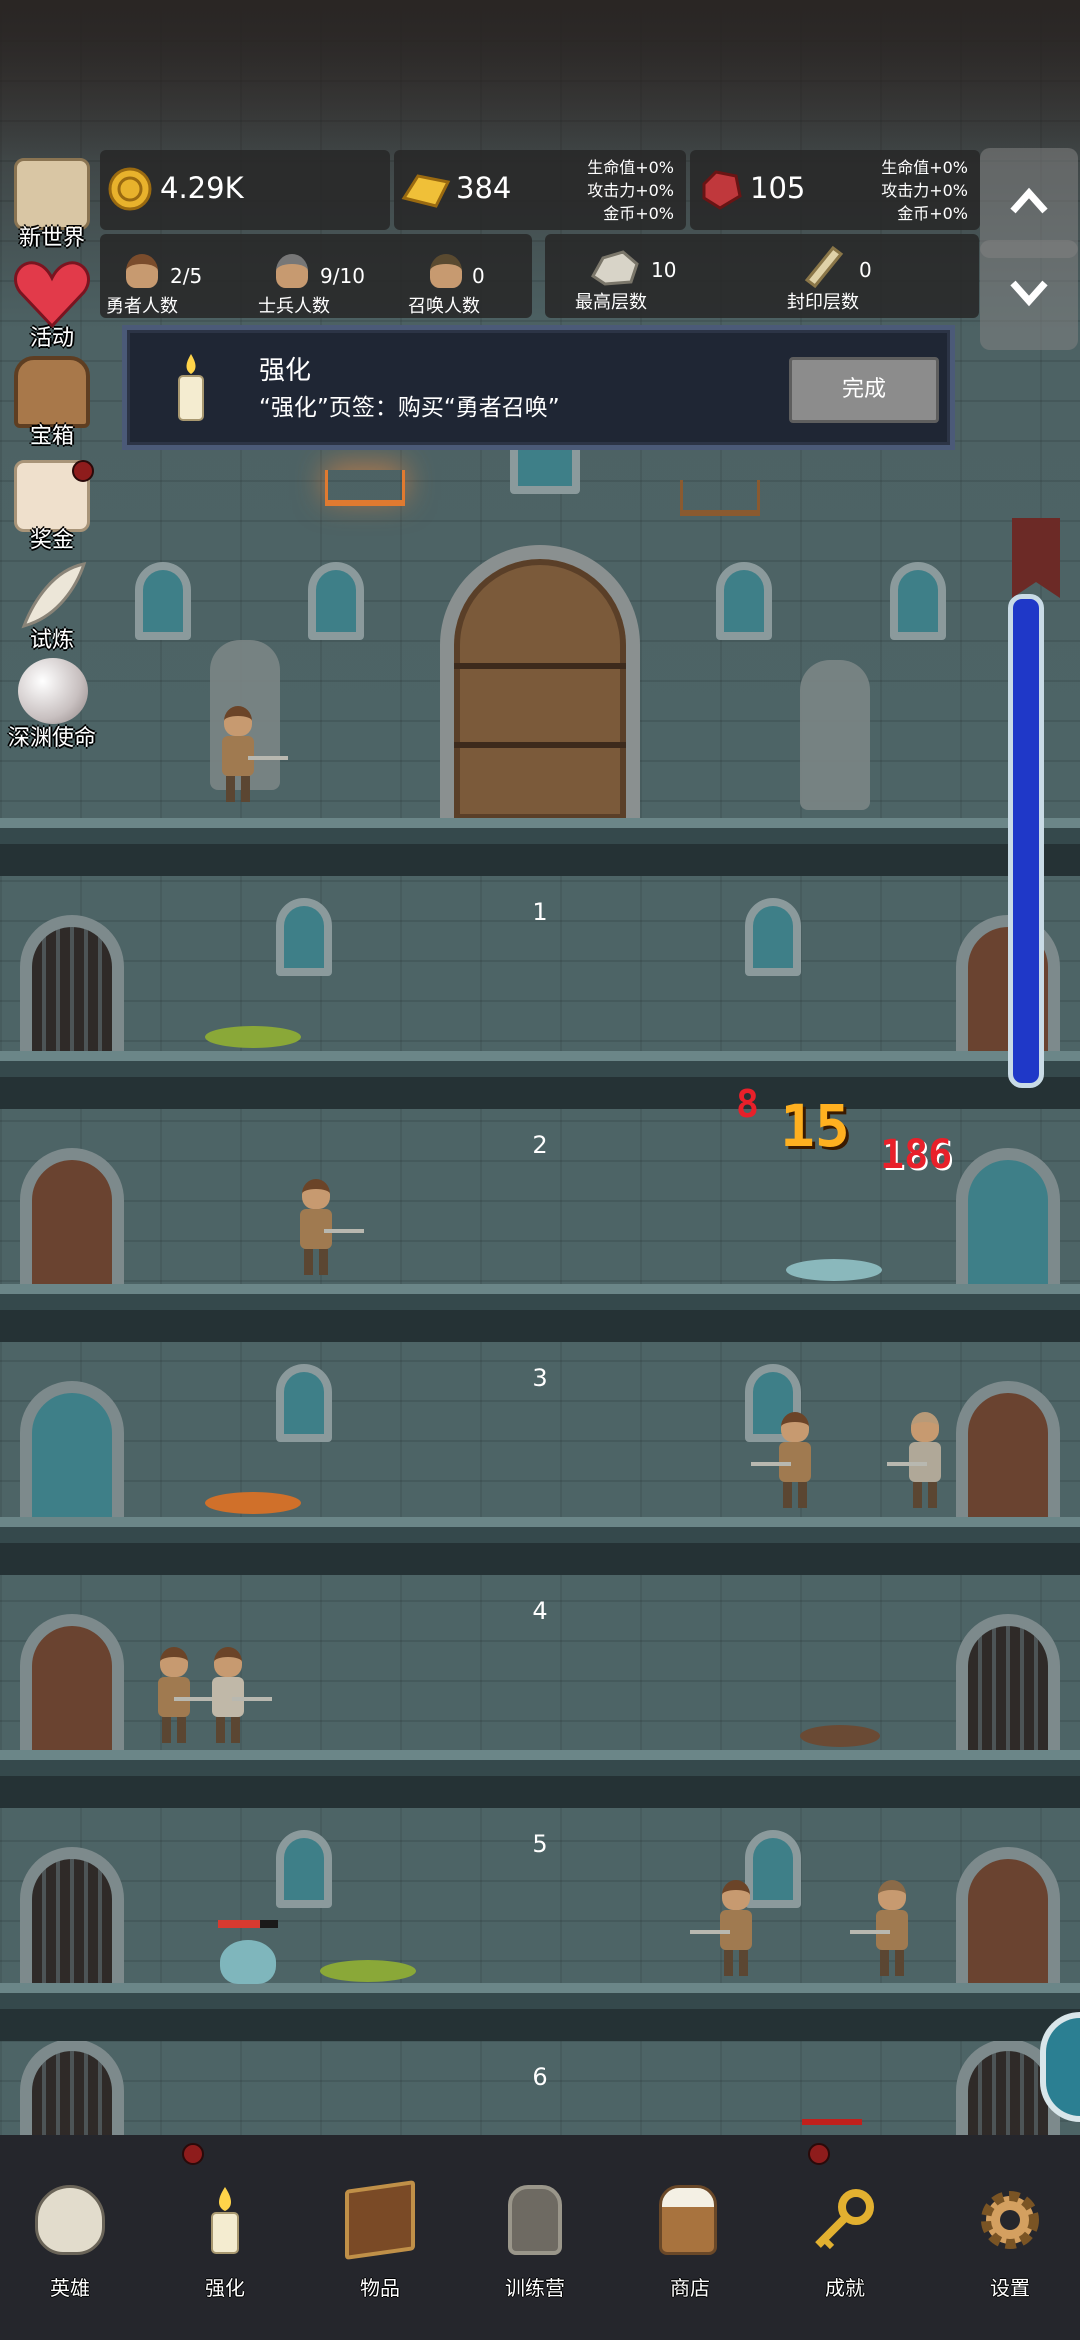  I want to click on floor-6: 6, so click(540, 2088).